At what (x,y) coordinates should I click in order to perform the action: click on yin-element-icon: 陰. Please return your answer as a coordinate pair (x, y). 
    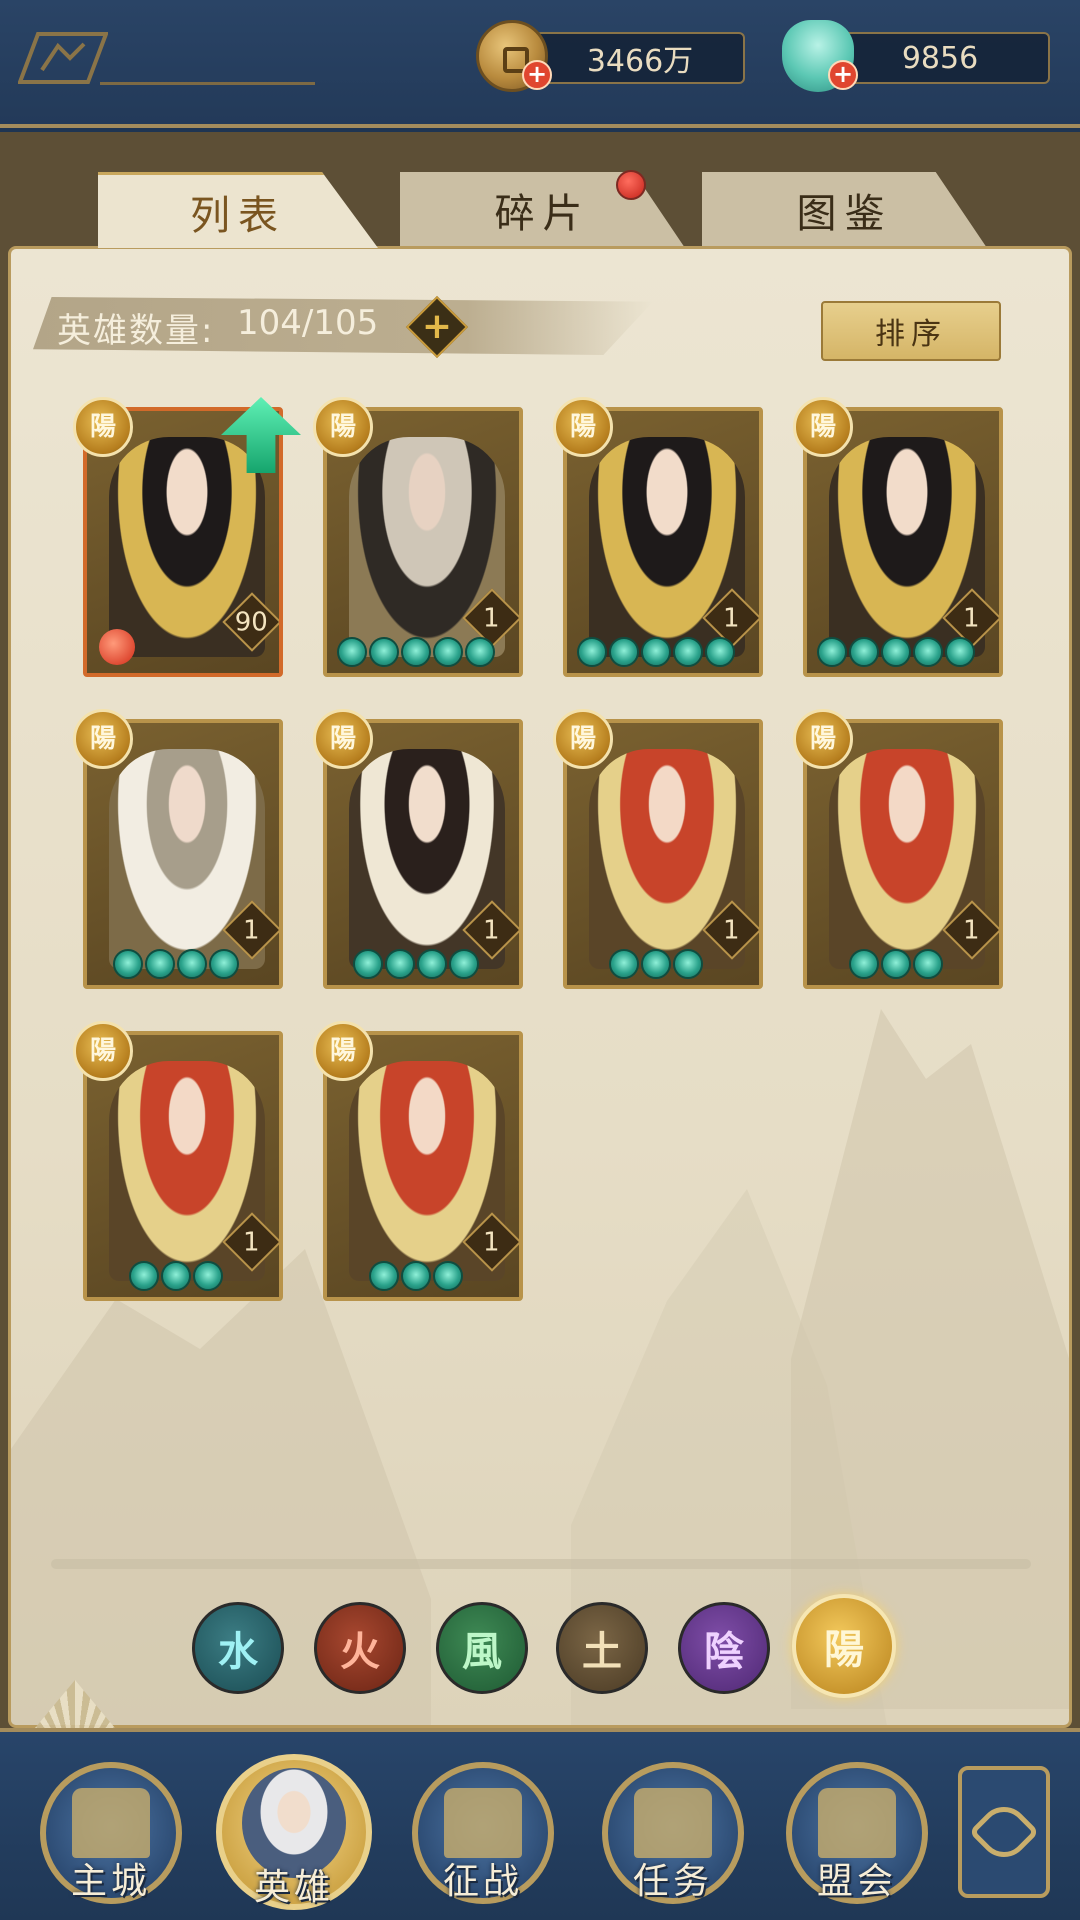
    Looking at the image, I should click on (724, 1652).